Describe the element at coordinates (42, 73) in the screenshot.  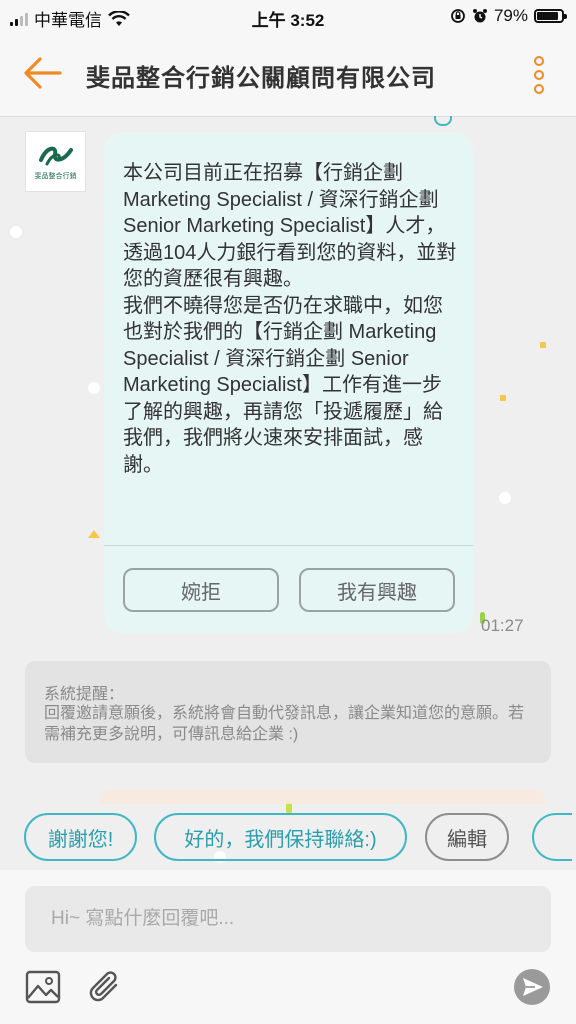
I see `back-arrow-icon` at that location.